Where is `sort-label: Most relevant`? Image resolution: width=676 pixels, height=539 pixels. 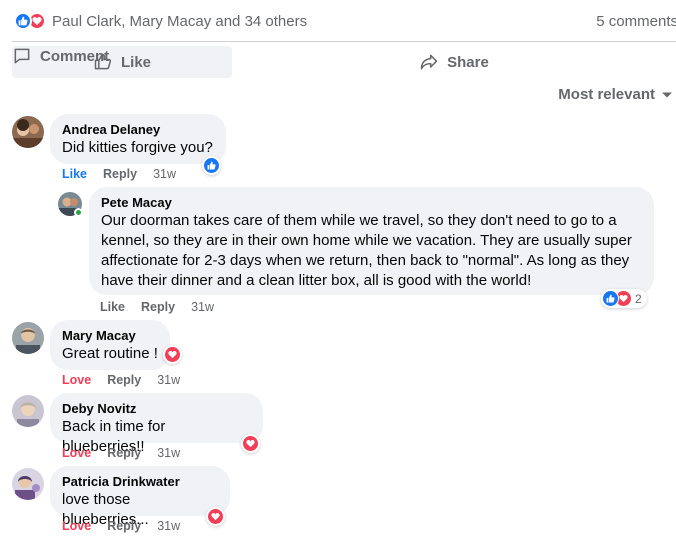 sort-label: Most relevant is located at coordinates (606, 94).